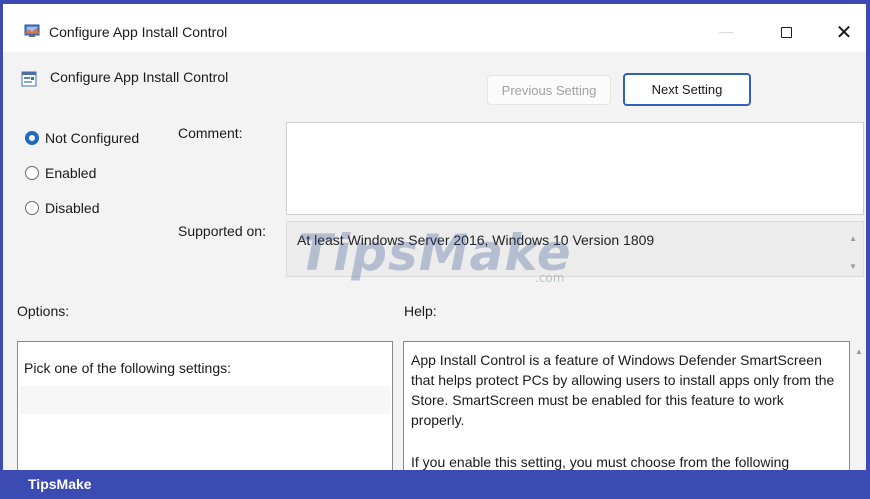  What do you see at coordinates (128, 368) in the screenshot?
I see `options-instruction: Pick one of the following settings:` at bounding box center [128, 368].